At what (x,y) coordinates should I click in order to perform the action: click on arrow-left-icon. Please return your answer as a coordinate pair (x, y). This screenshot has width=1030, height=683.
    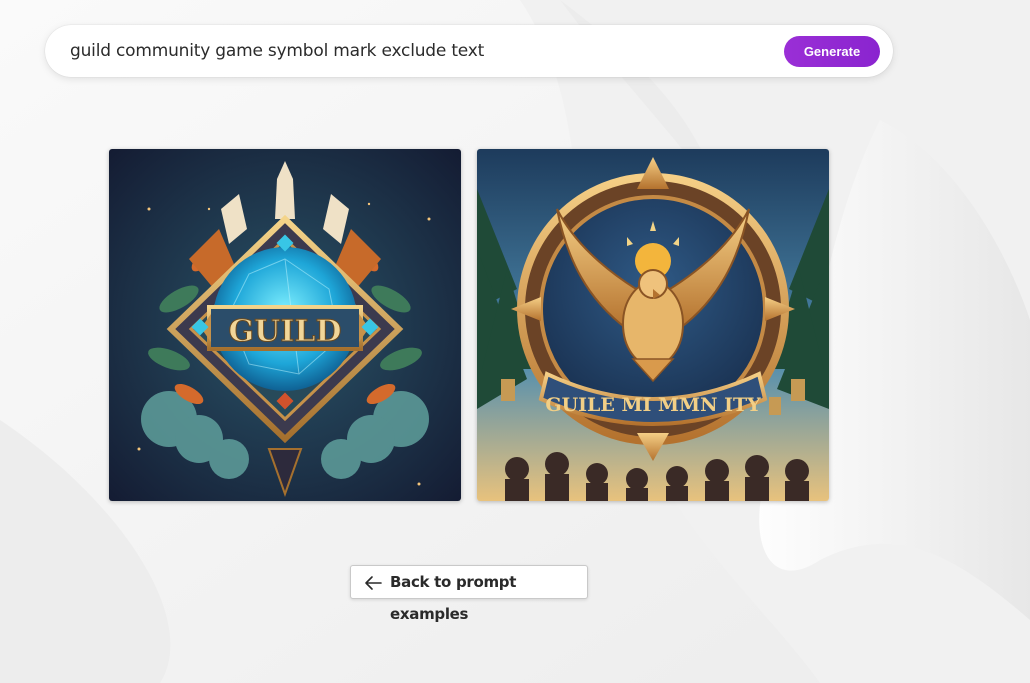
    Looking at the image, I should click on (373, 583).